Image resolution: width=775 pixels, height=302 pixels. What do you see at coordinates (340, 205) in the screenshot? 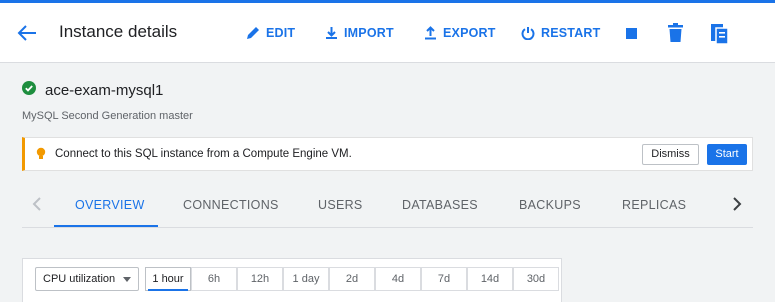
I see `tab-users: USERS` at bounding box center [340, 205].